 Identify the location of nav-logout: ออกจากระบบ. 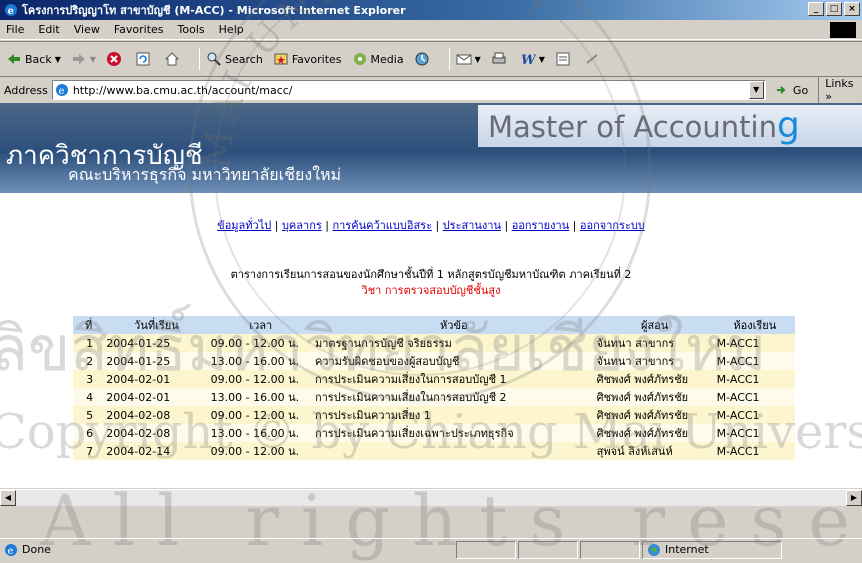
(612, 225).